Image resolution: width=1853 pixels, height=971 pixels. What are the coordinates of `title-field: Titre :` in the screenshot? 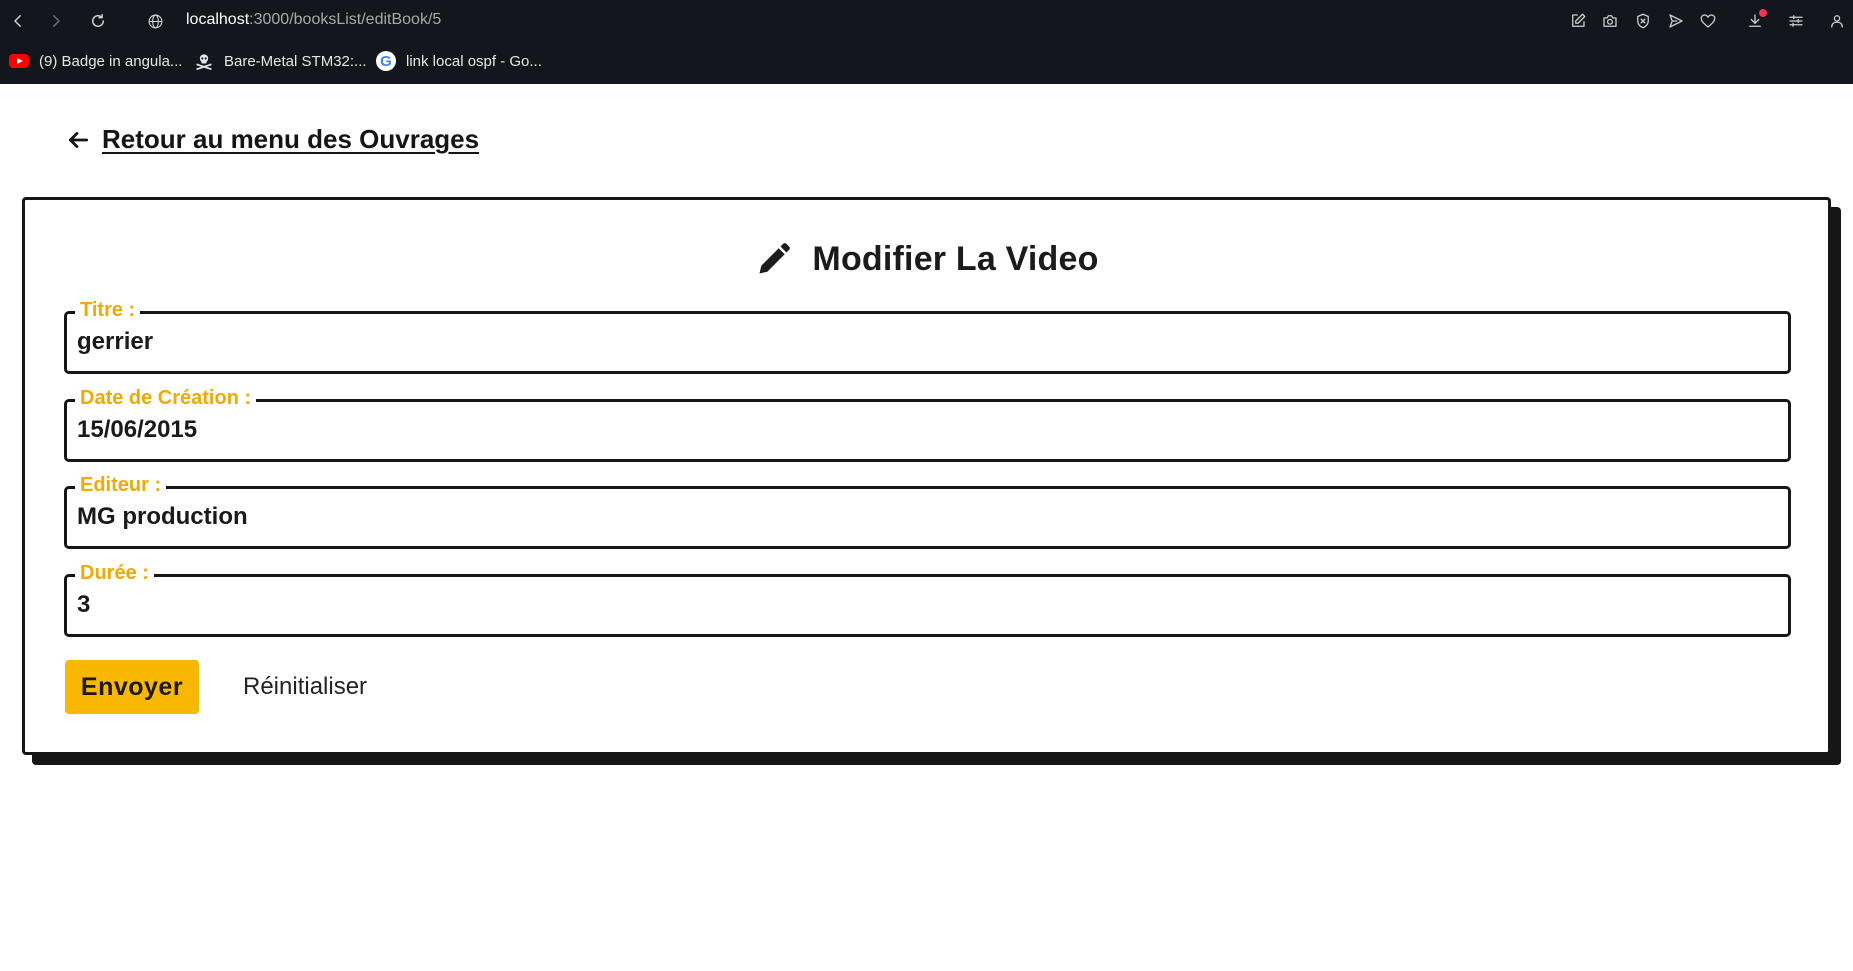 It's located at (927, 336).